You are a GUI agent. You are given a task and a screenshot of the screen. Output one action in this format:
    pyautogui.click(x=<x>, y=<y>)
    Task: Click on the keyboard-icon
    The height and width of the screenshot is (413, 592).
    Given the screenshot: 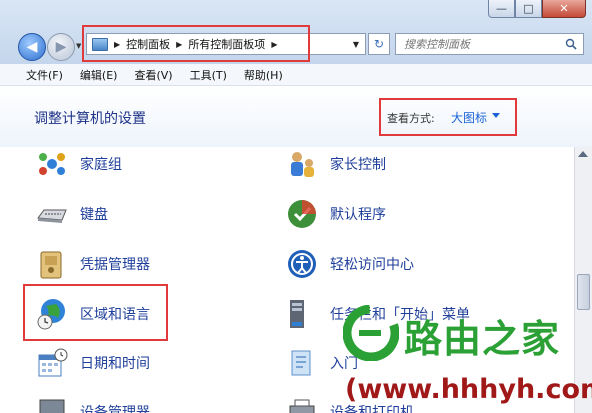 What is the action you would take?
    pyautogui.click(x=52, y=216)
    